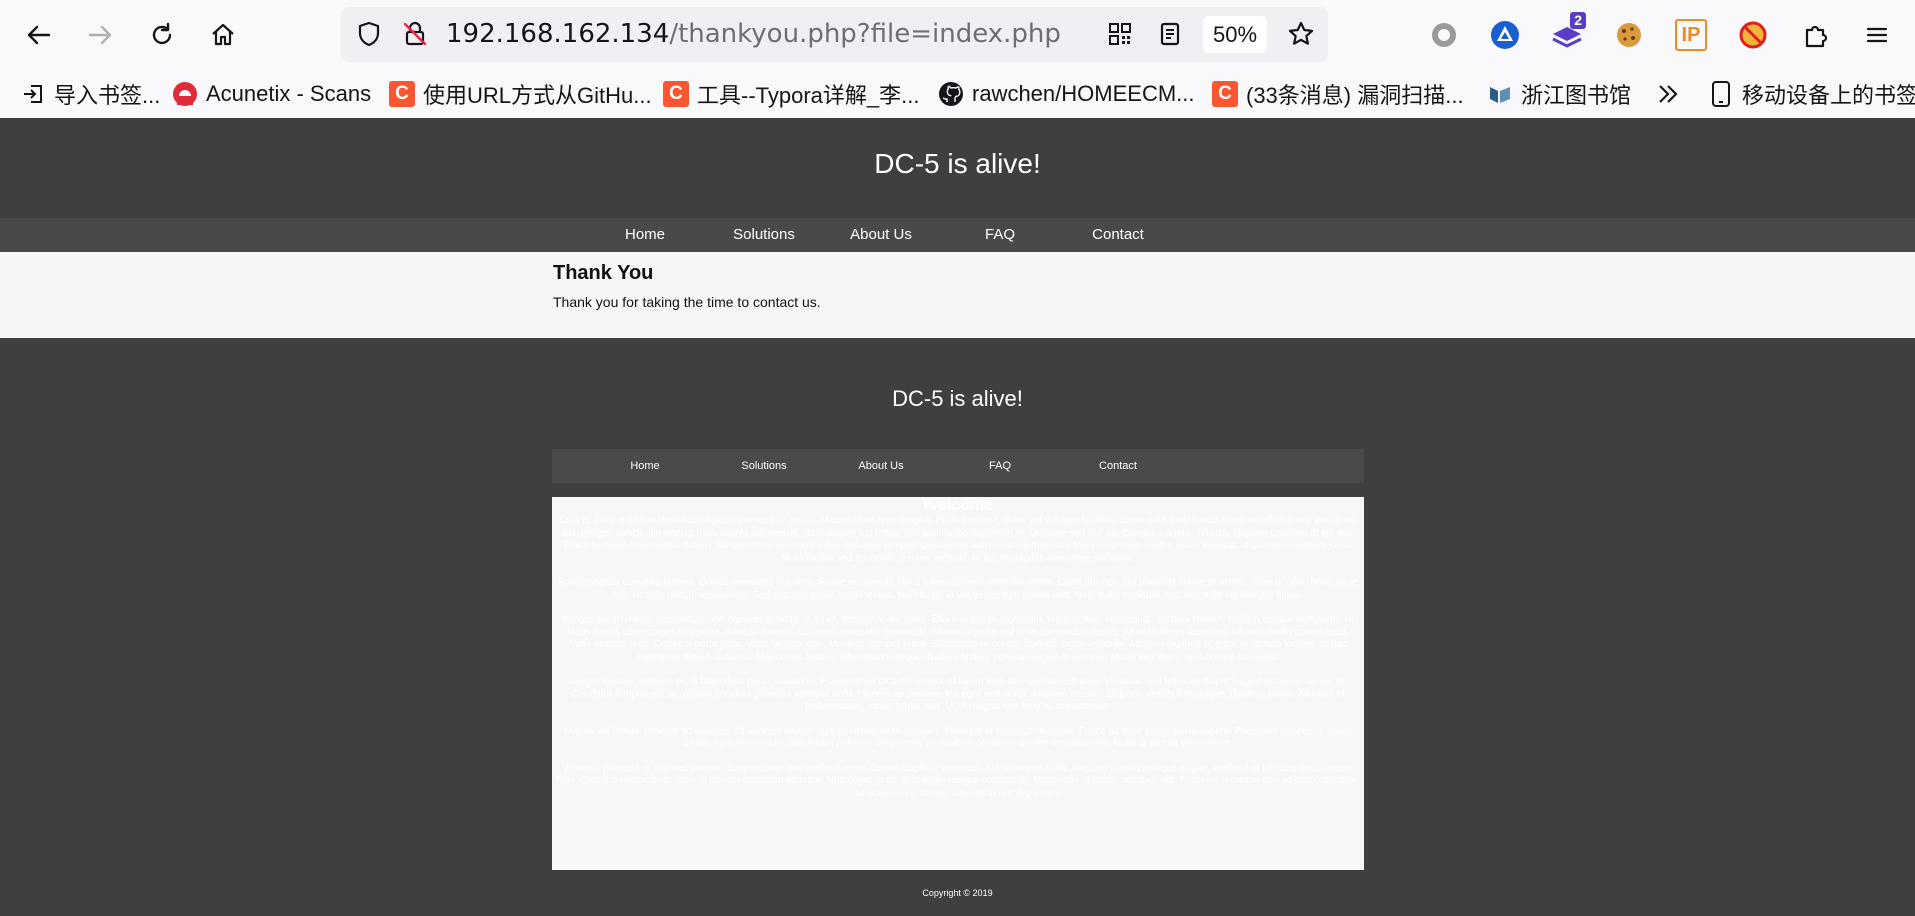  What do you see at coordinates (951, 94) in the screenshot?
I see `github-icon` at bounding box center [951, 94].